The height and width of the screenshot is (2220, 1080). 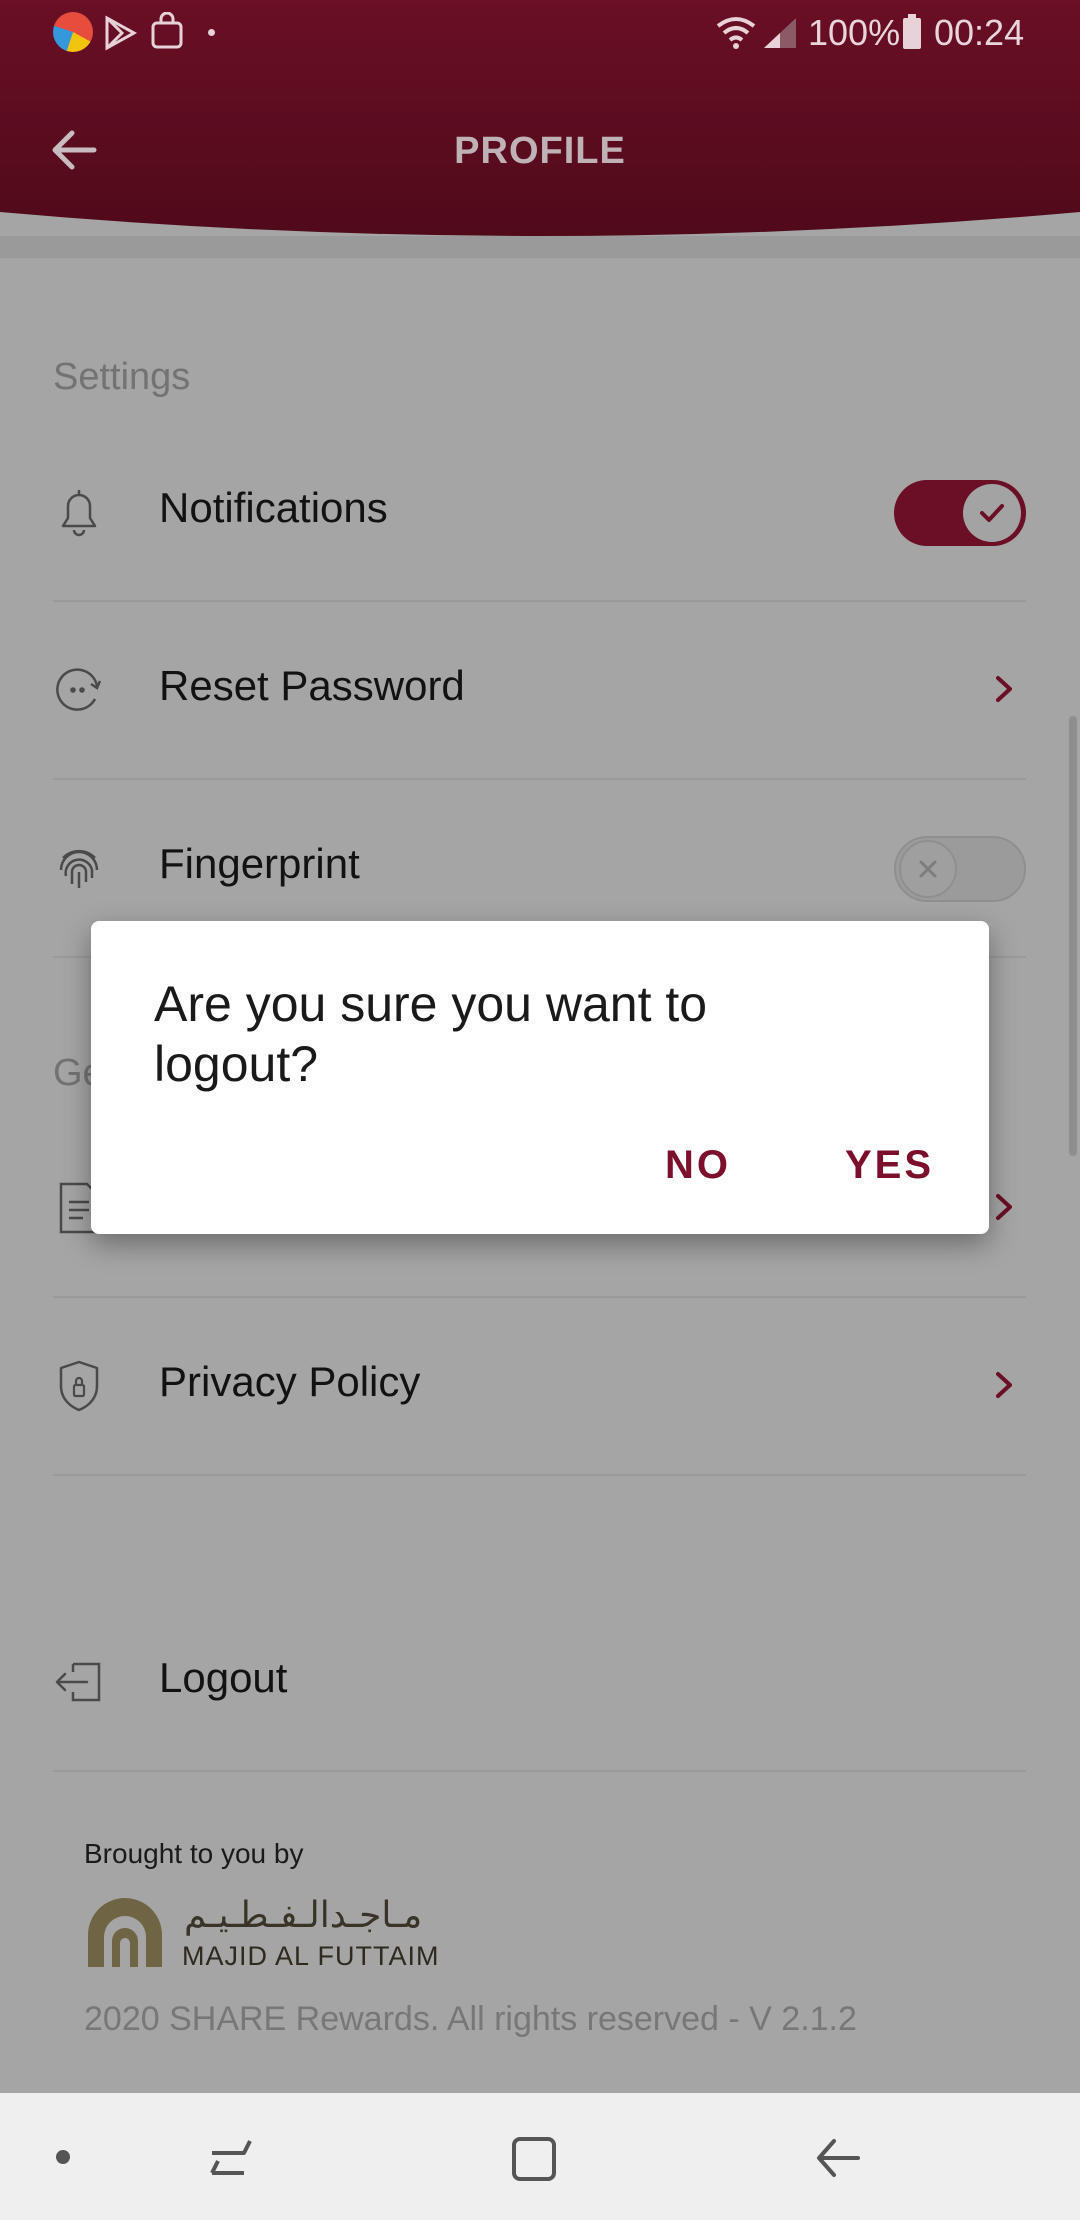 I want to click on shield-icon, so click(x=79, y=1386).